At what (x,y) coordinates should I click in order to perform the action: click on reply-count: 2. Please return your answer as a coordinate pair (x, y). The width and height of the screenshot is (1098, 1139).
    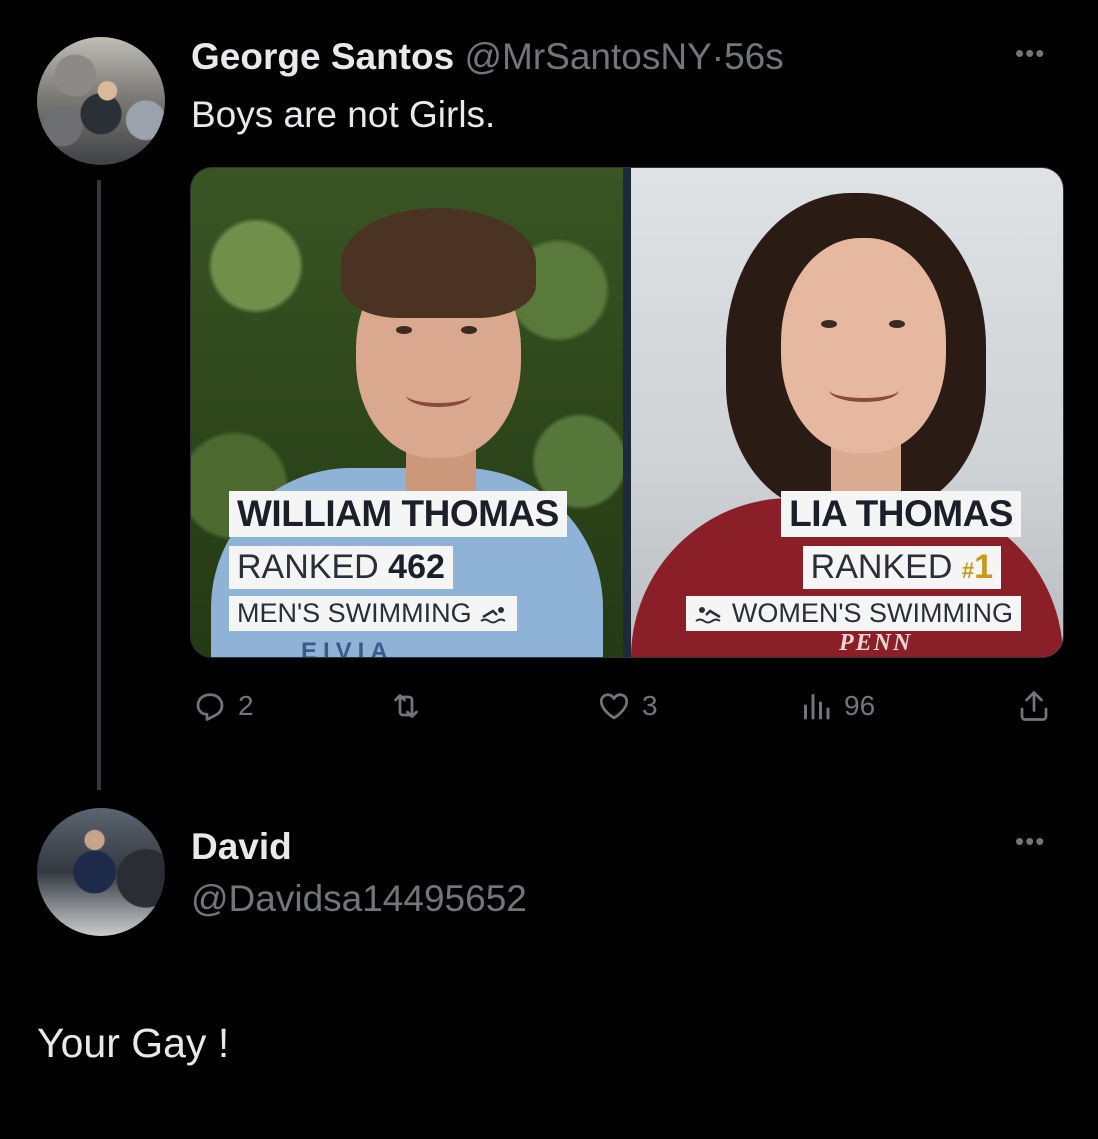
    Looking at the image, I should click on (246, 705).